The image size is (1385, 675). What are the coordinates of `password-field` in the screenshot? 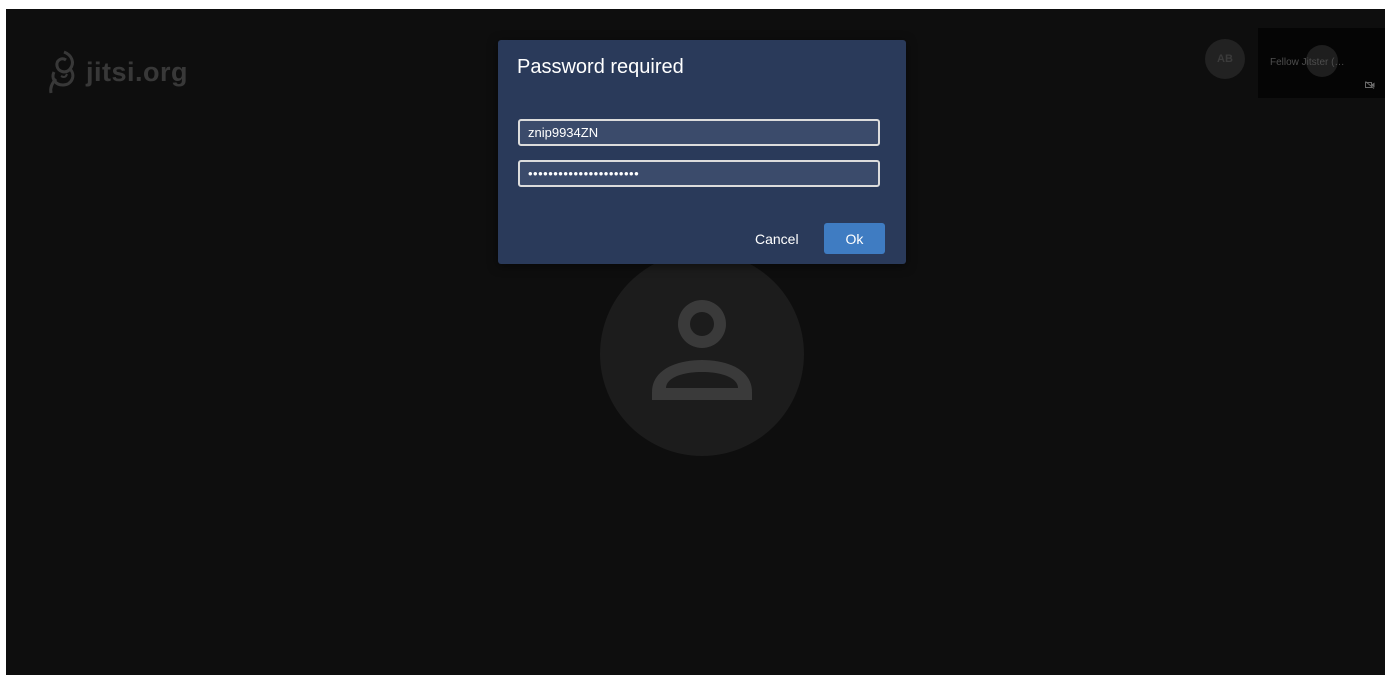 It's located at (699, 173).